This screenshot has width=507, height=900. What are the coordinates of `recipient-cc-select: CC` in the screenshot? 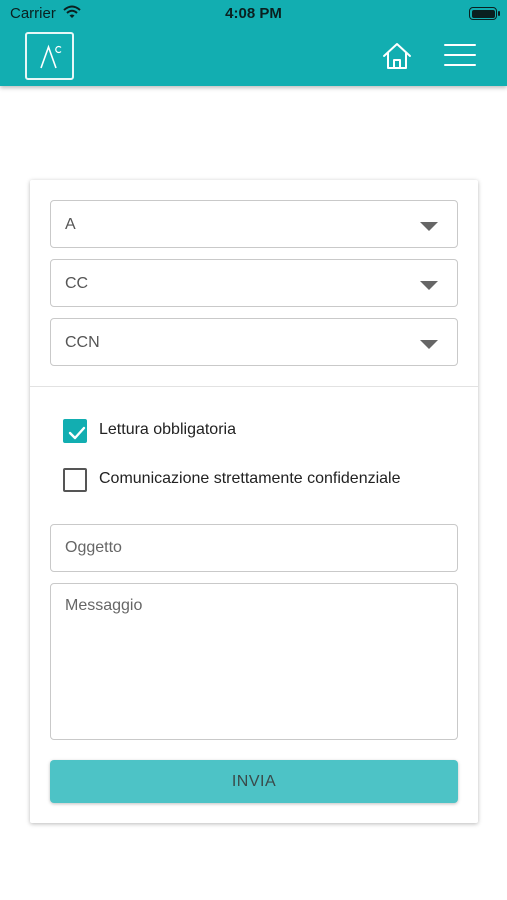 It's located at (254, 283).